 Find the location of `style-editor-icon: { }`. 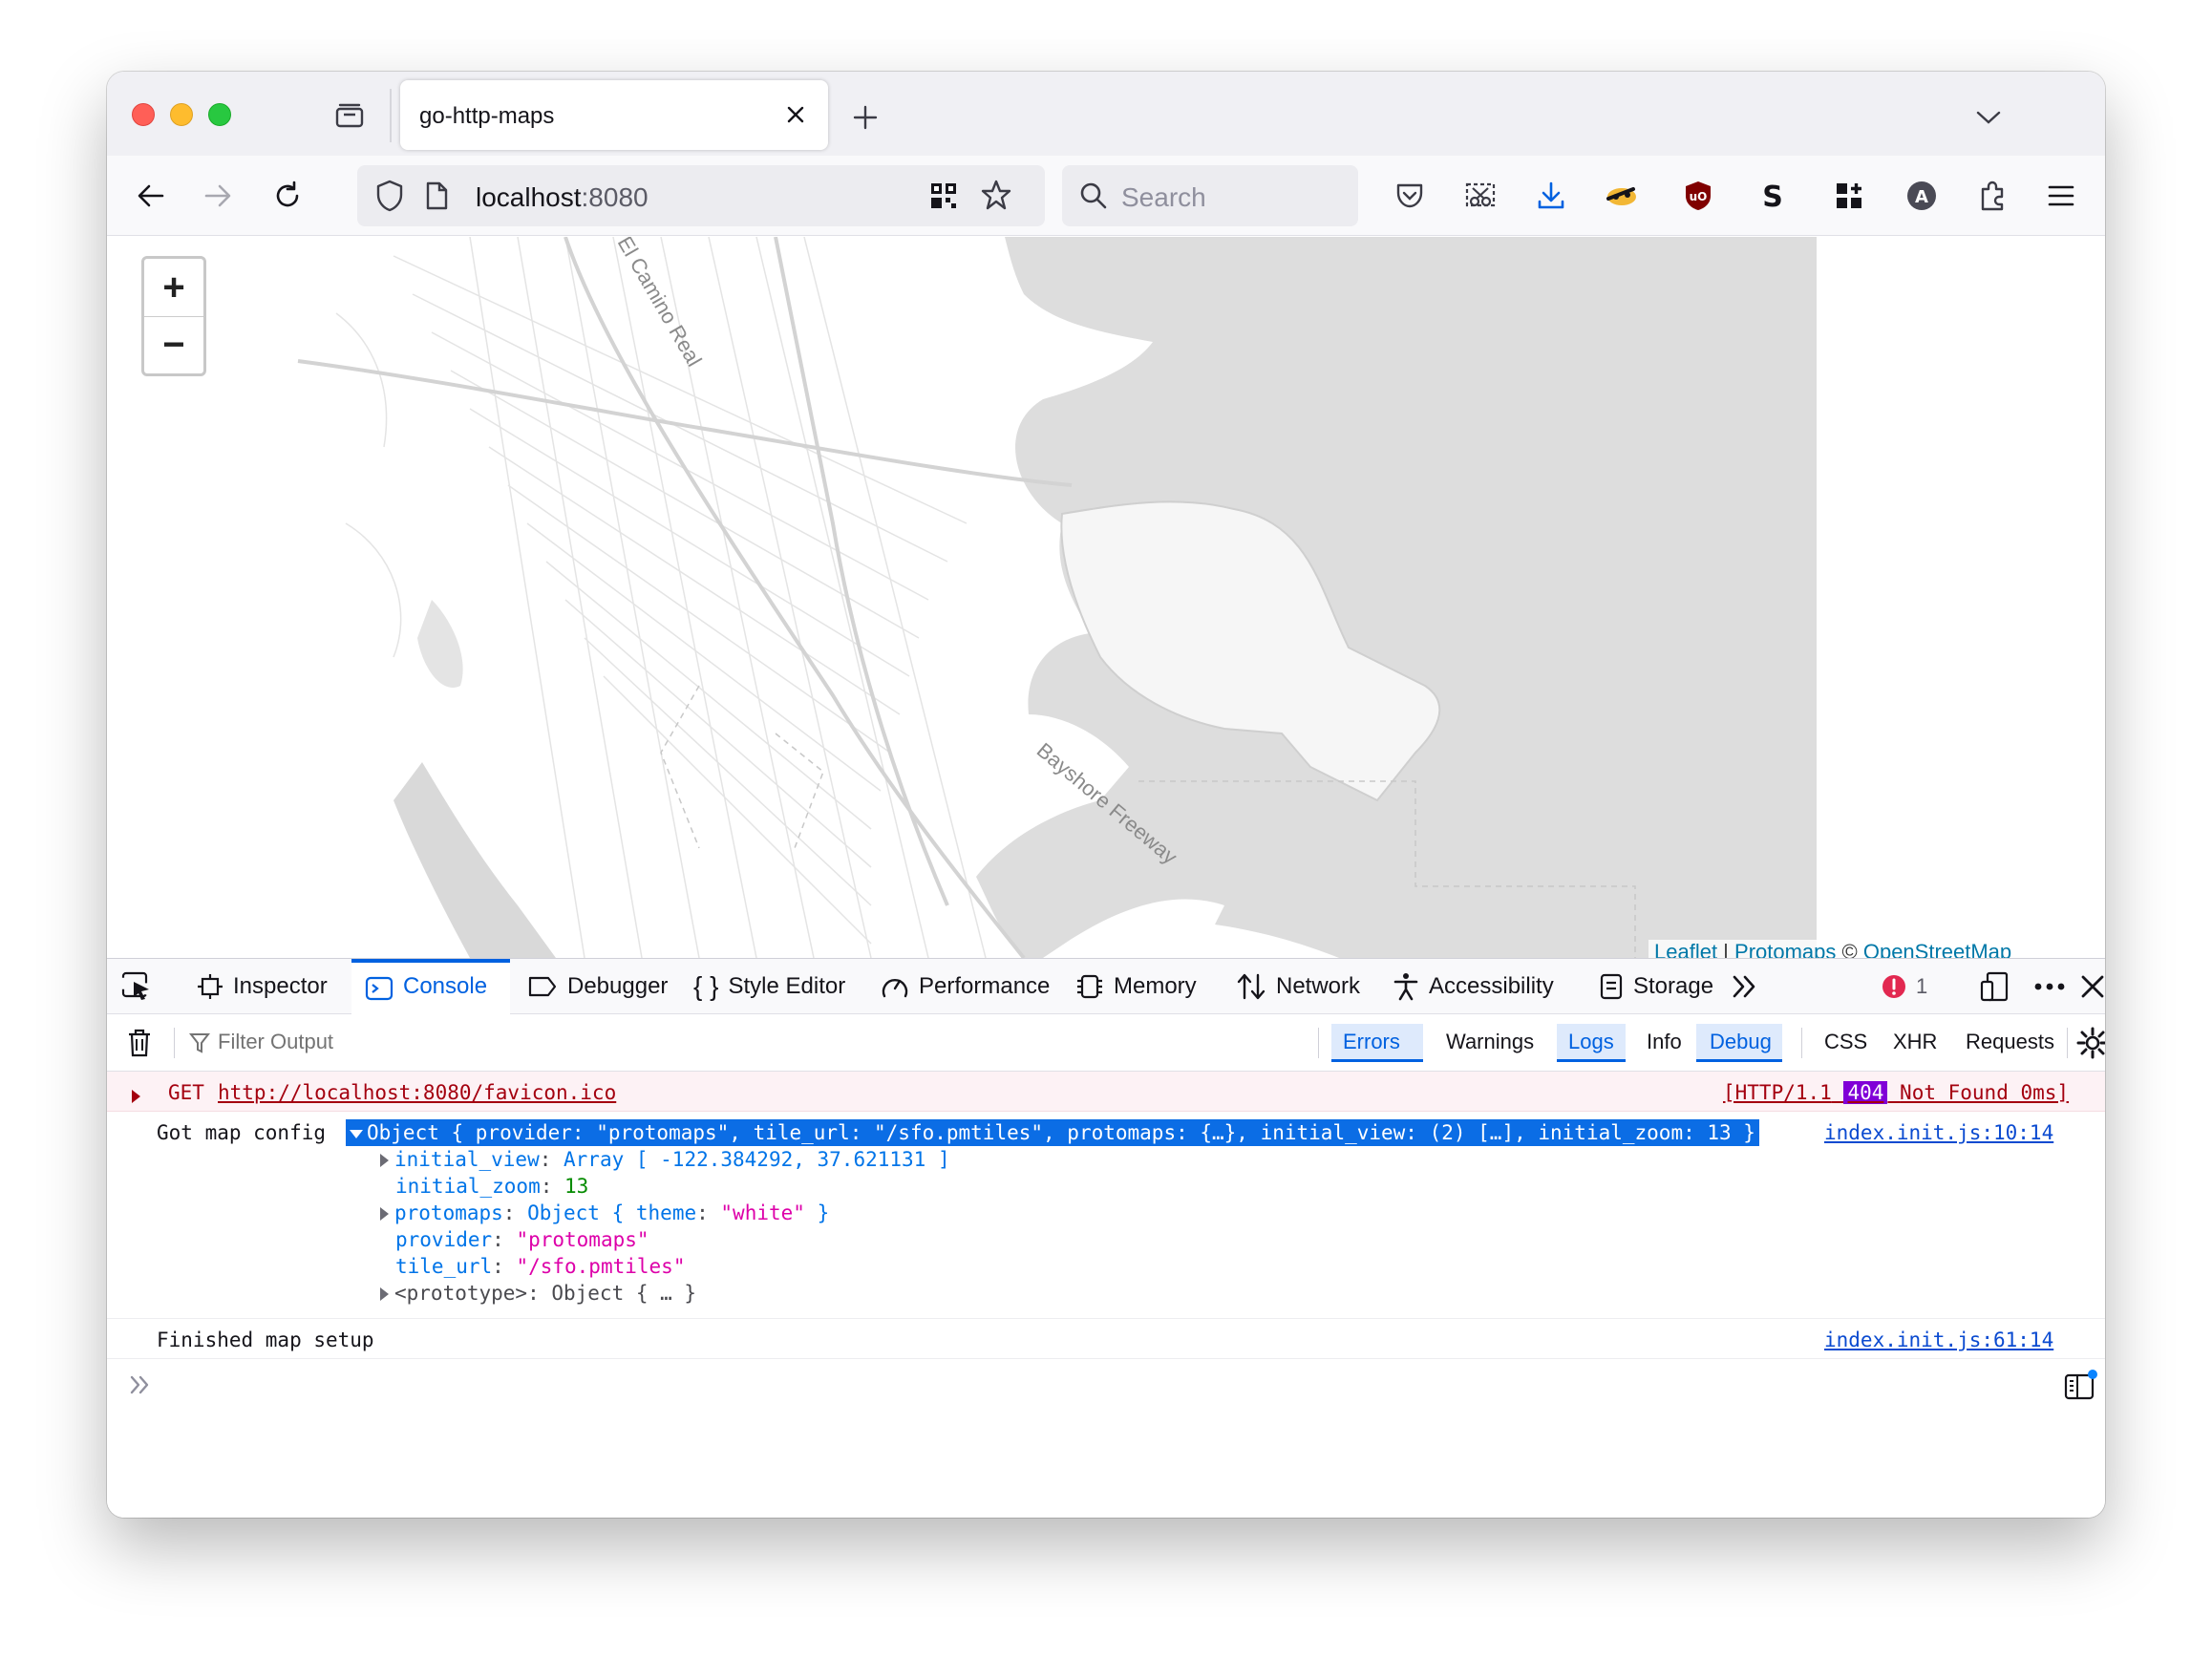

style-editor-icon: { } is located at coordinates (706, 986).